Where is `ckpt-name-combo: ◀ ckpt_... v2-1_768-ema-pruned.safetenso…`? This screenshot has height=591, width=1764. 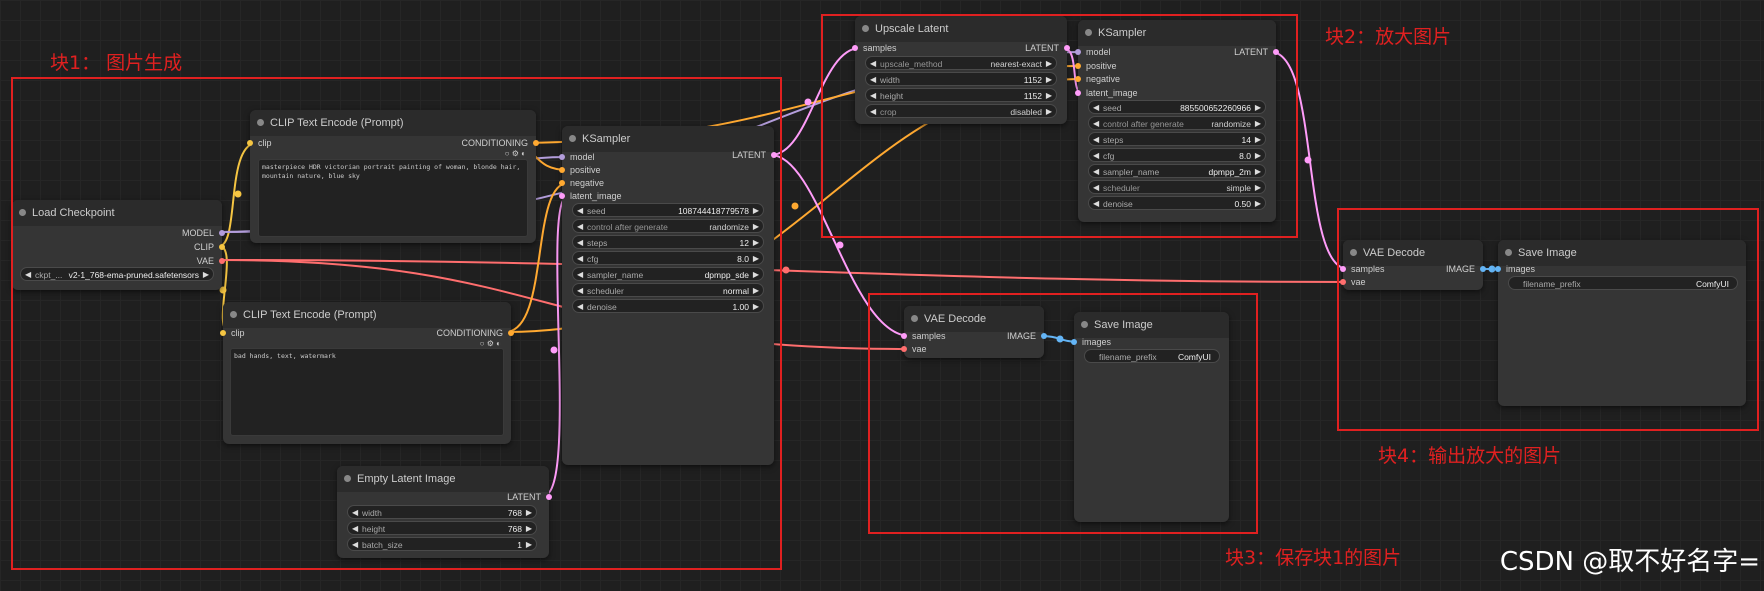
ckpt-name-combo: ◀ ckpt_... v2-1_768-ema-pruned.safetenso… is located at coordinates (117, 274).